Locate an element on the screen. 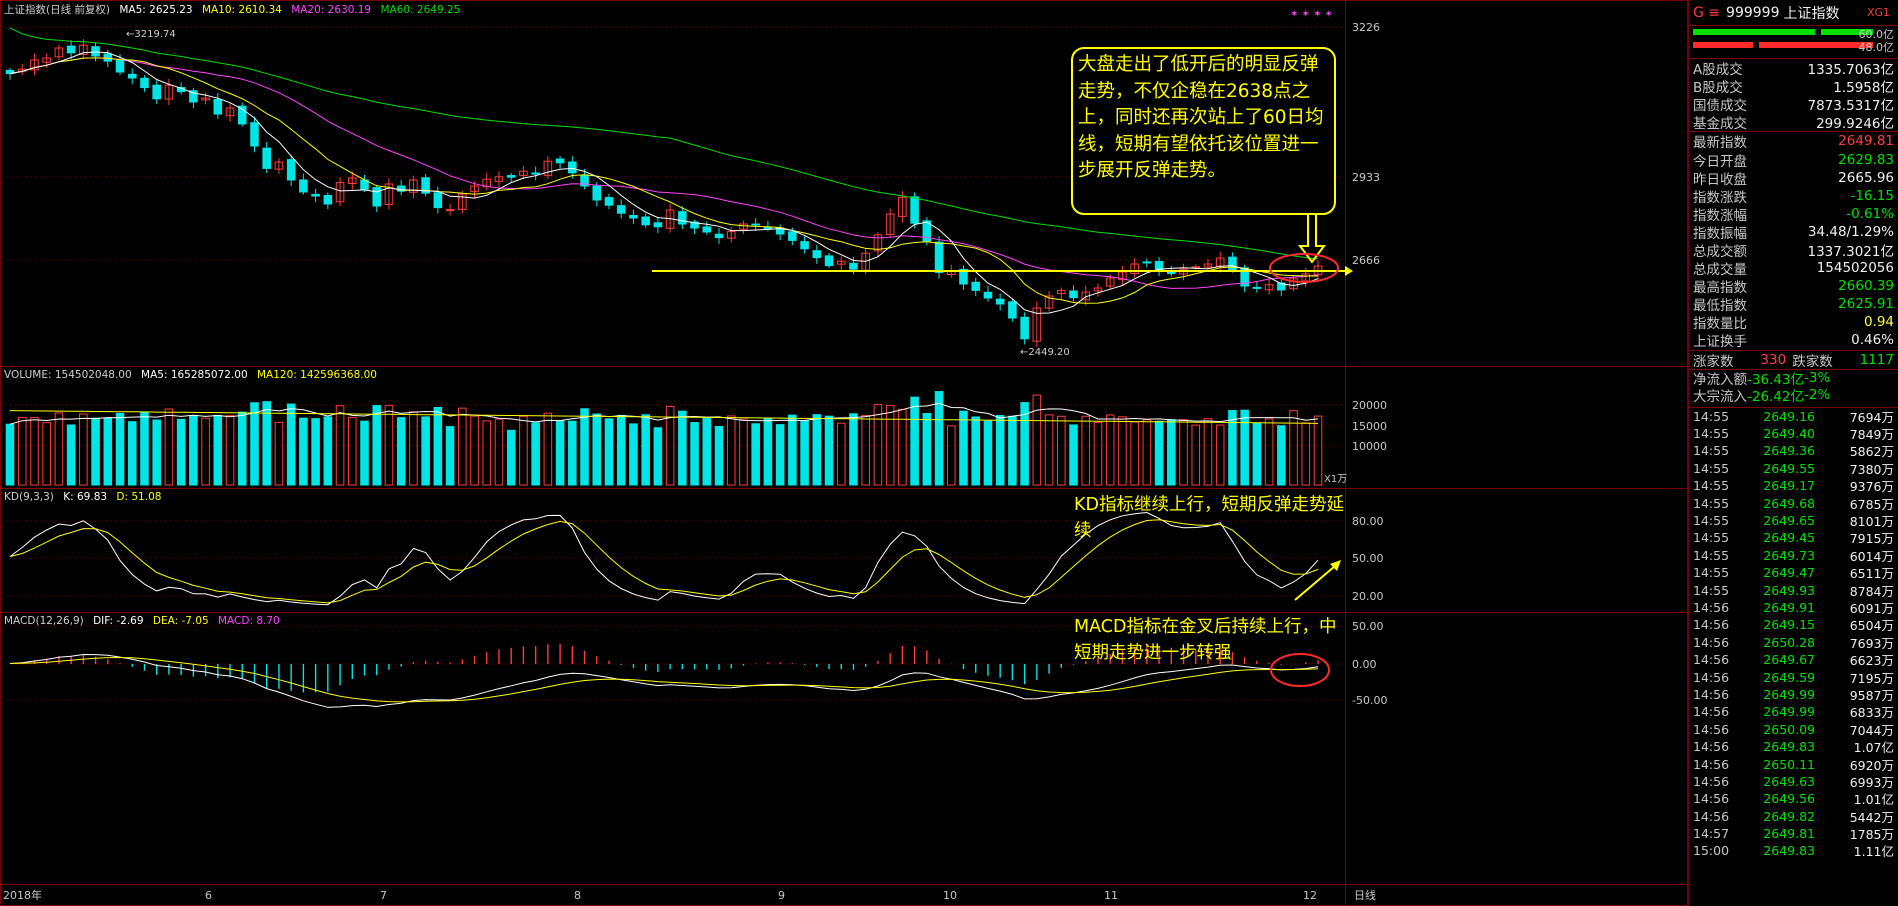 Image resolution: width=1898 pixels, height=906 pixels. quote-label: 指数量比 is located at coordinates (1720, 324).